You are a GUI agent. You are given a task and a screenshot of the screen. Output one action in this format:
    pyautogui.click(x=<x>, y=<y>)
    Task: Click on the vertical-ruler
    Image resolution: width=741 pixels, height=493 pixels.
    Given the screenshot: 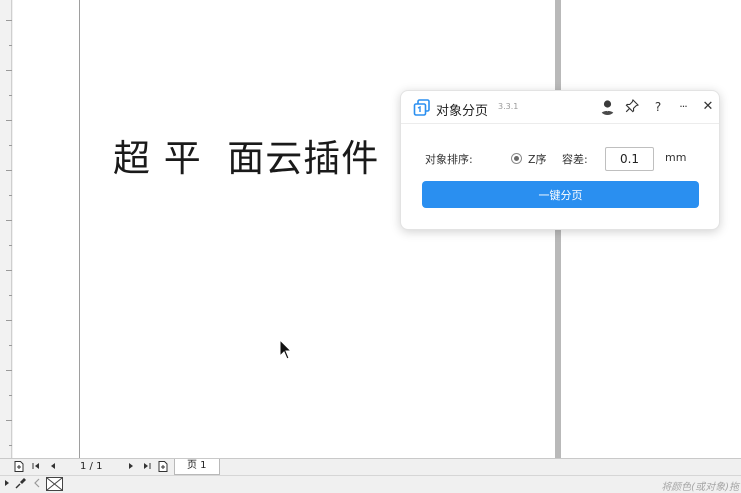 What is the action you would take?
    pyautogui.click(x=6, y=229)
    